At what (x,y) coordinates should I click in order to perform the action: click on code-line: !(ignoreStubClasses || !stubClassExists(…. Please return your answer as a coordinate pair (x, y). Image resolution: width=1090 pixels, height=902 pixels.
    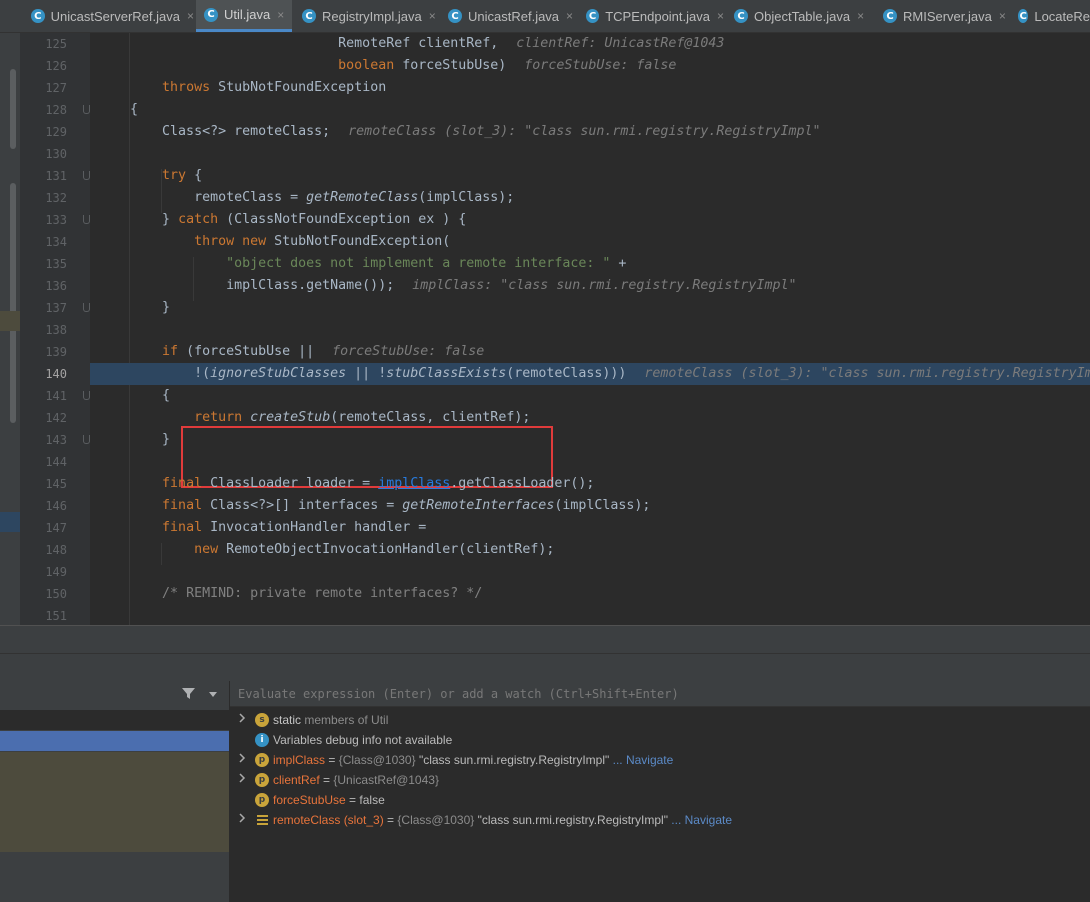
    Looking at the image, I should click on (590, 374).